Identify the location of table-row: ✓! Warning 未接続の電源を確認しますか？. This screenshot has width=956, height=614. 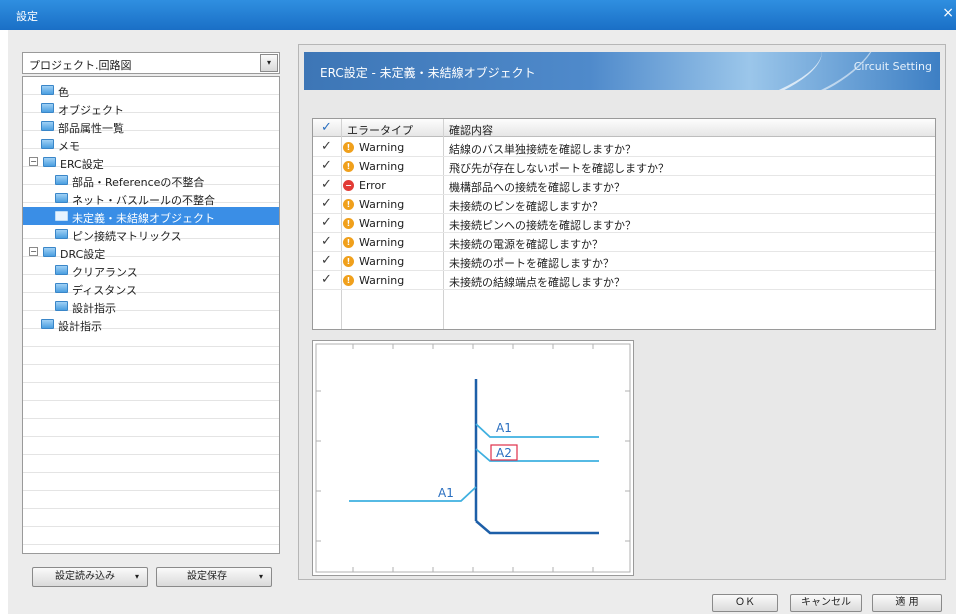
(624, 242).